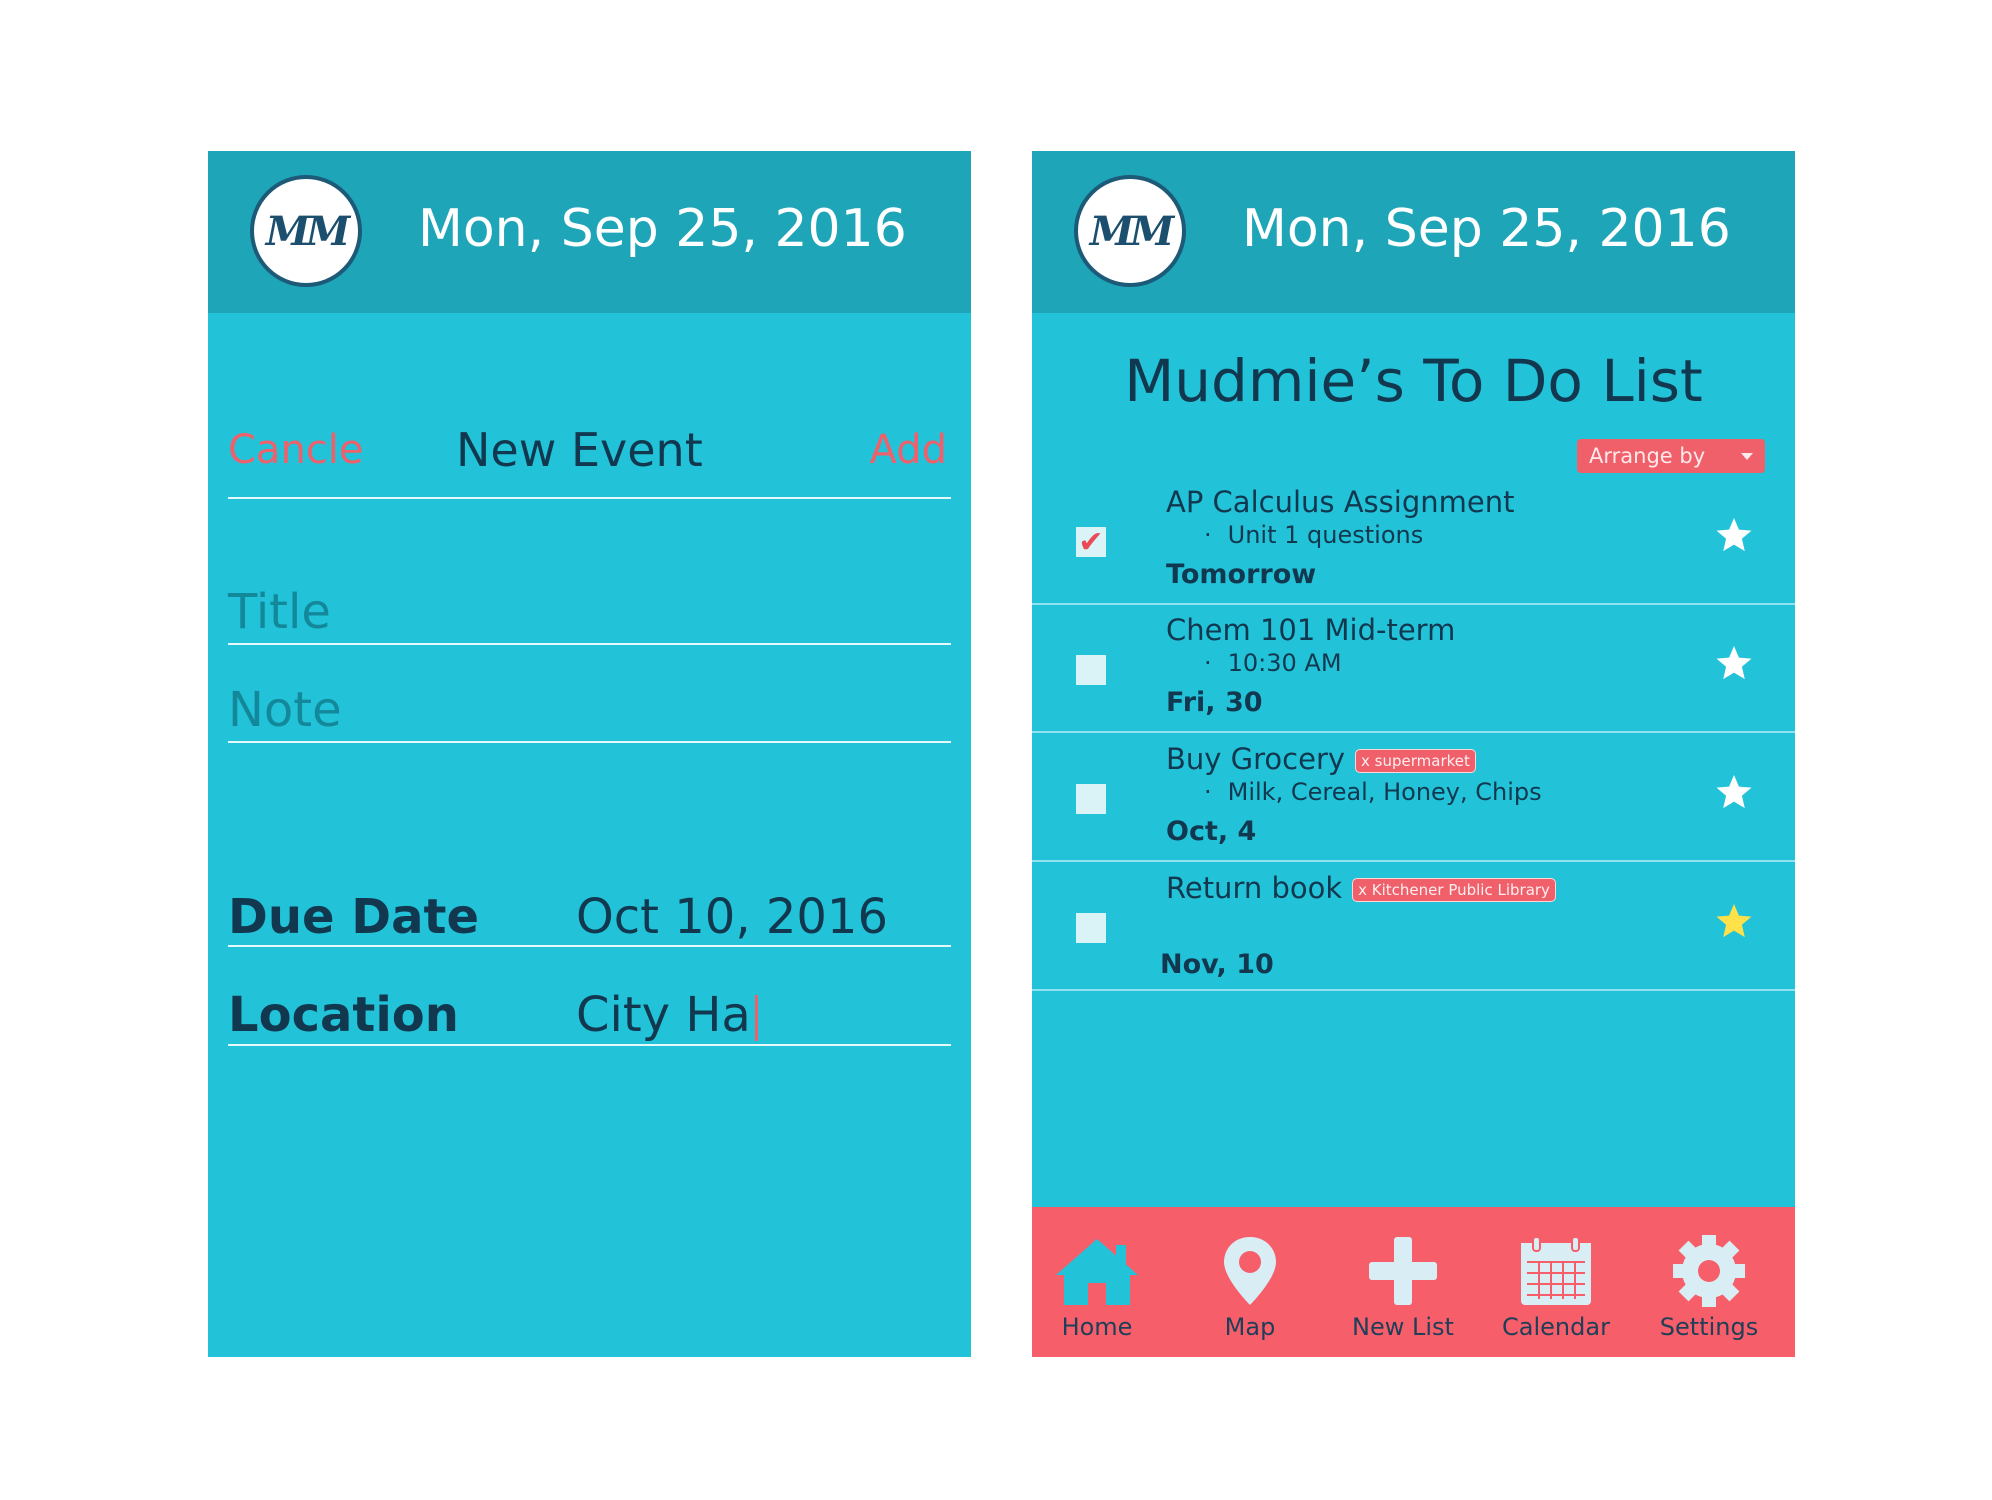  I want to click on item-detail-text: Milk, Cereal, Honey, Chips, so click(1384, 792).